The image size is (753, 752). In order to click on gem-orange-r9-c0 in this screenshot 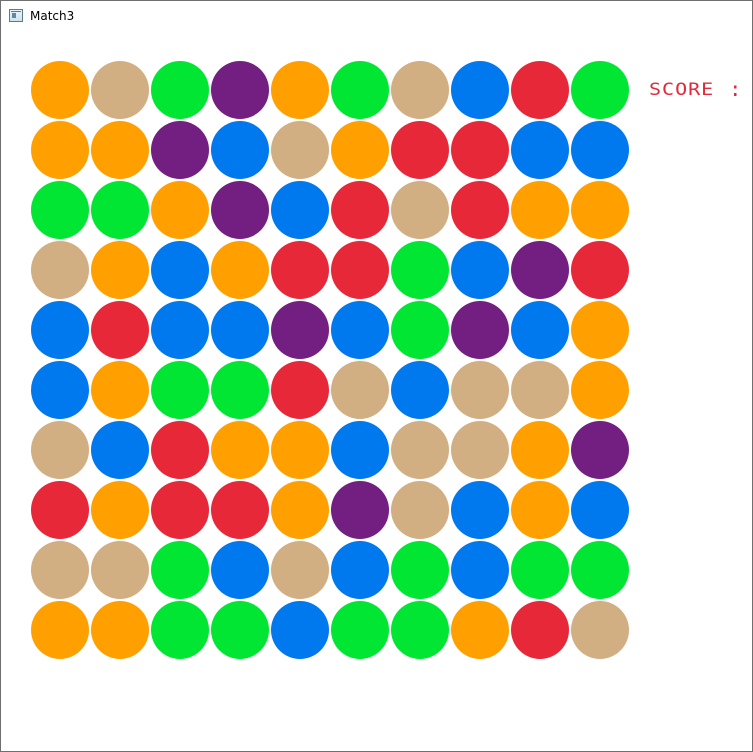, I will do `click(60, 630)`.